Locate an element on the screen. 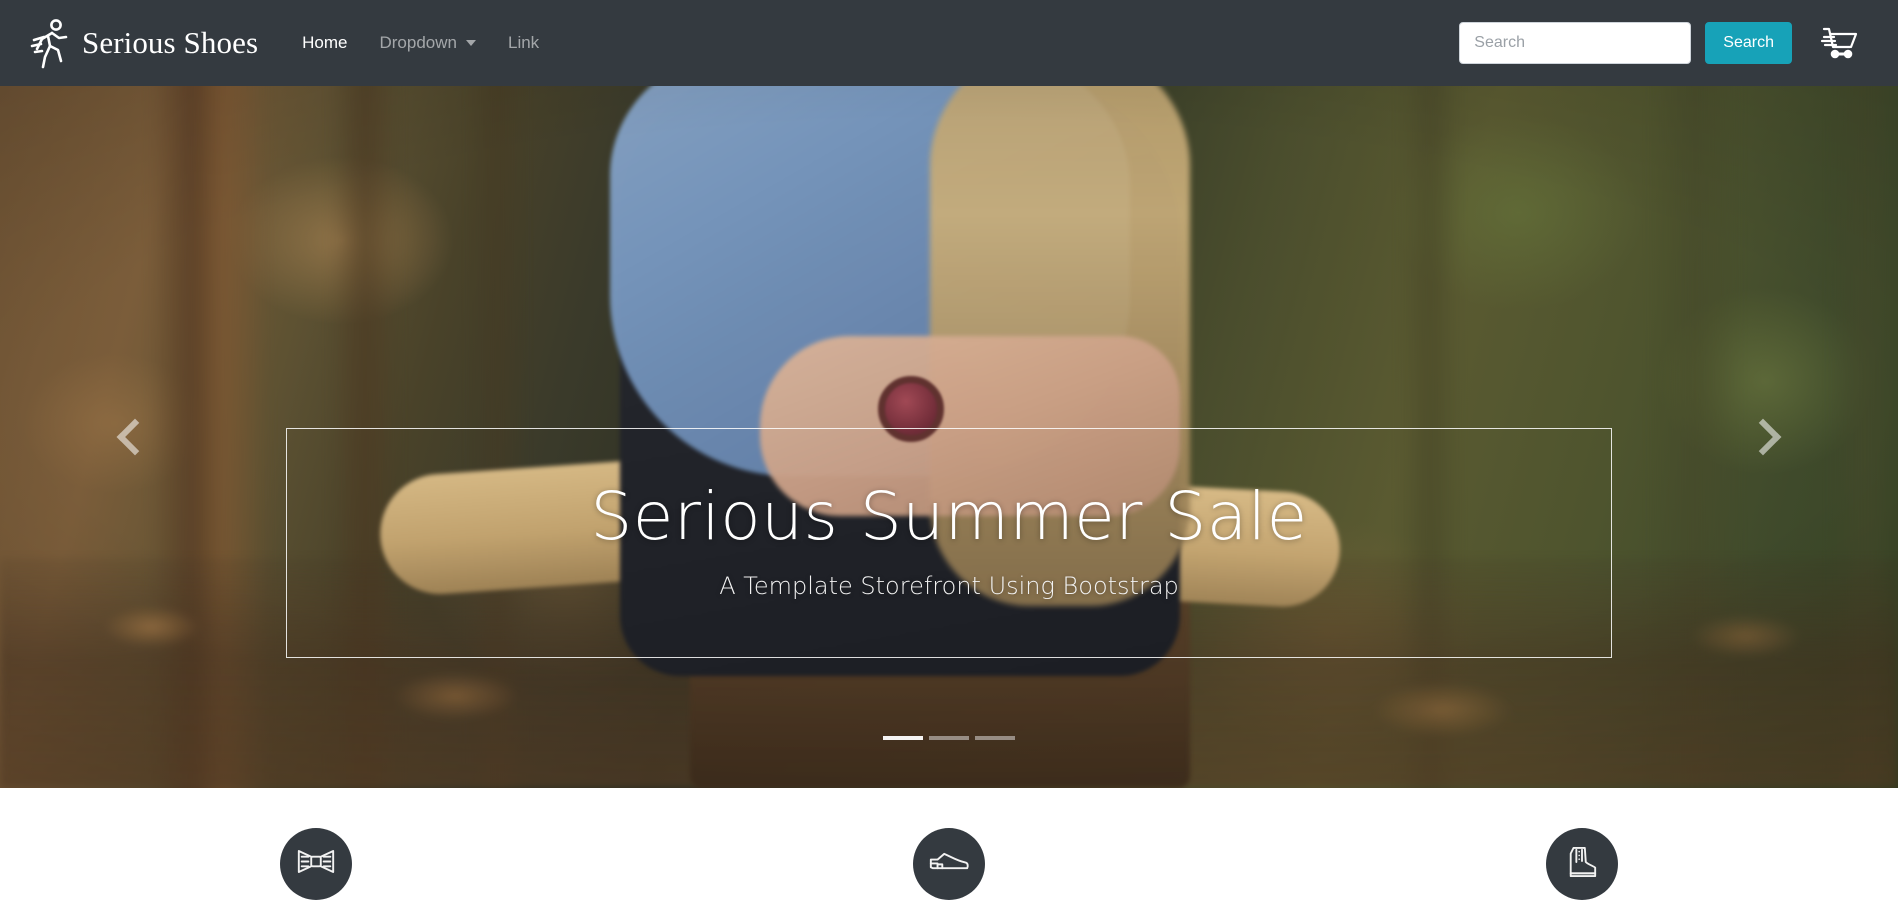 This screenshot has height=910, width=1898. hero-title: Serious Summer Sale is located at coordinates (949, 517).